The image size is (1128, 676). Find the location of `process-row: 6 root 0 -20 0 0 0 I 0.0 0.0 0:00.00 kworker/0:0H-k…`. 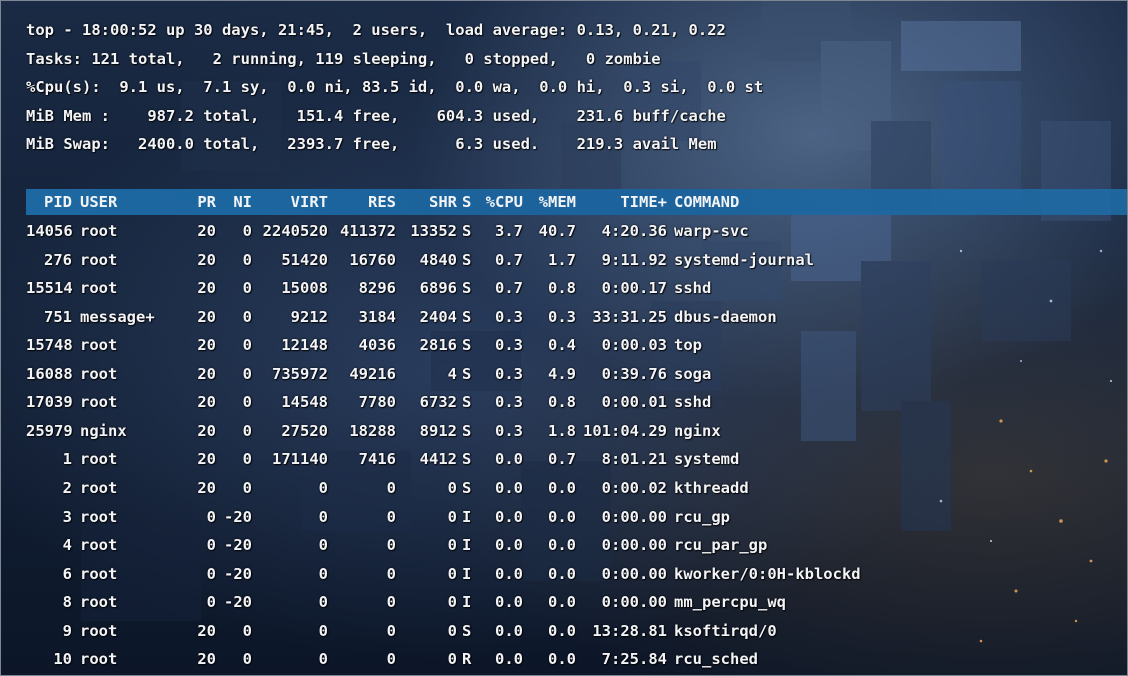

process-row: 6 root 0 -20 0 0 0 I 0.0 0.0 0:00.00 kworker/0:0H-k… is located at coordinates (431, 574).